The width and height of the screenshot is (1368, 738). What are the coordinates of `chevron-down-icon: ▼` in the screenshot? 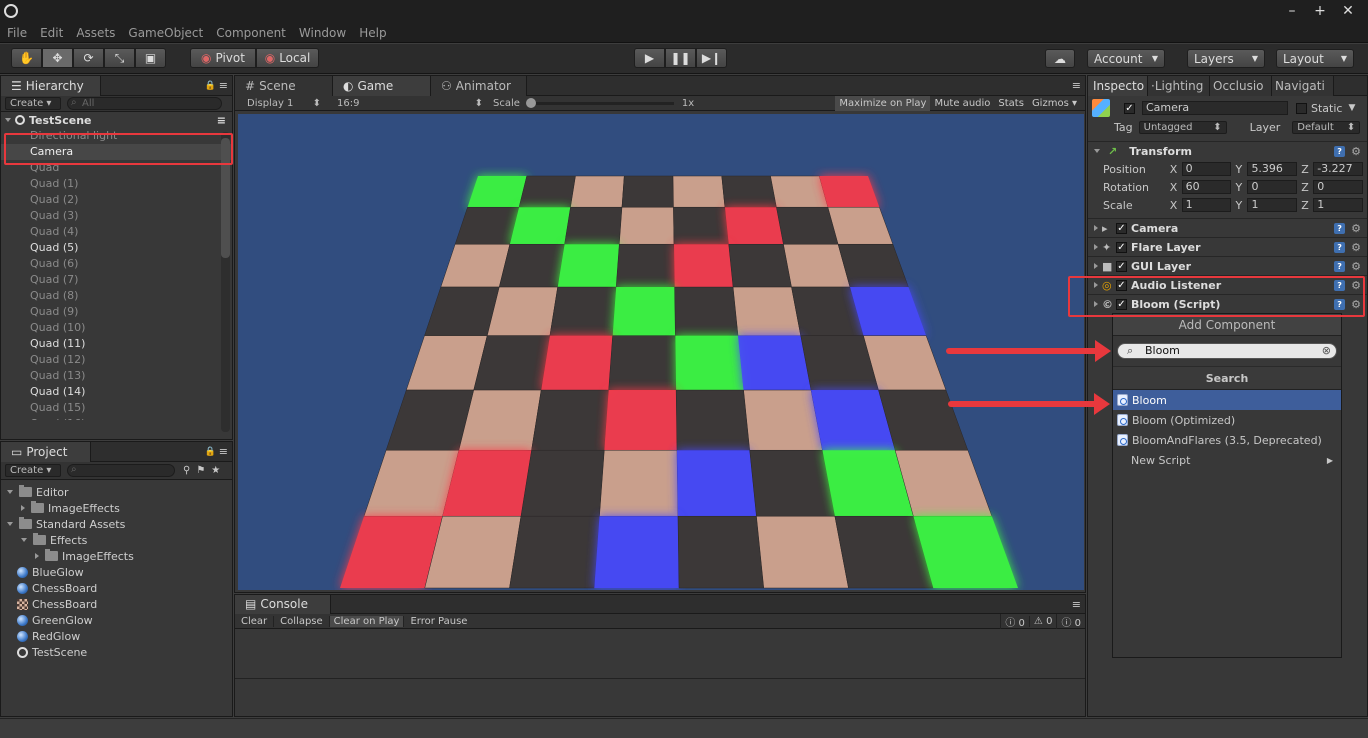 It's located at (1351, 108).